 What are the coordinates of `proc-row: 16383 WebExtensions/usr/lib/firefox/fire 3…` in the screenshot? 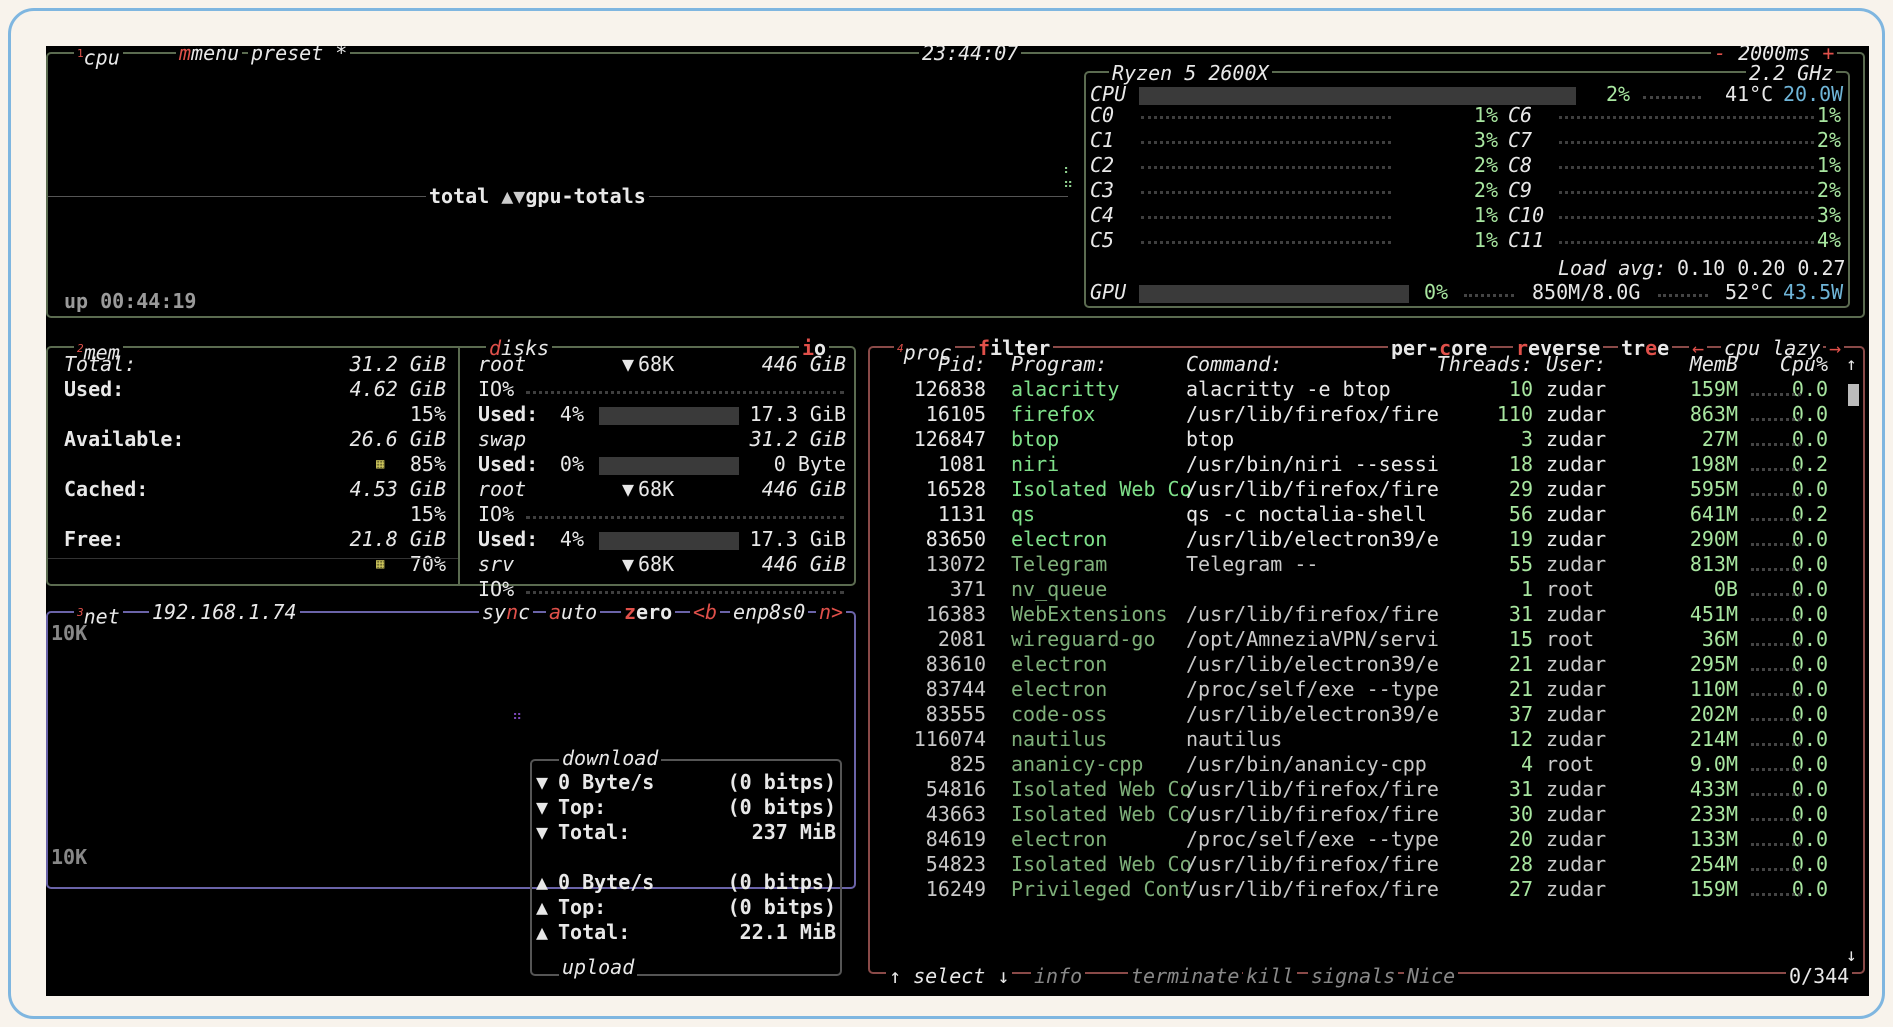 It's located at (946, 614).